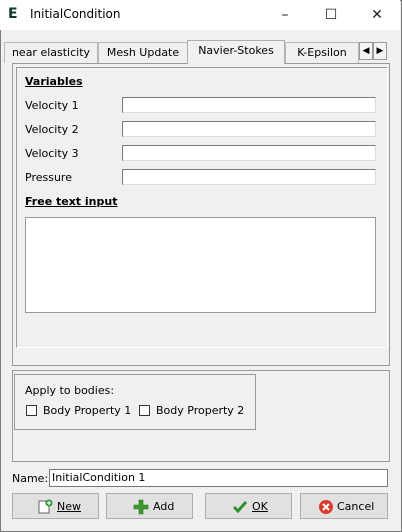  Describe the element at coordinates (380, 51) in the screenshot. I see `tab-scroll-right-icon: ▶` at that location.